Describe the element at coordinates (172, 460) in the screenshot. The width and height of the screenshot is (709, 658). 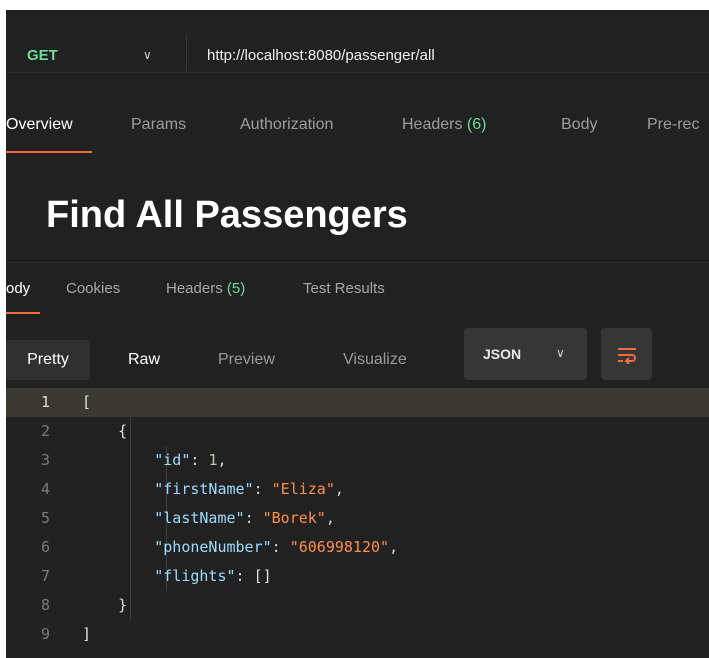
I see `code-token: "id"` at that location.